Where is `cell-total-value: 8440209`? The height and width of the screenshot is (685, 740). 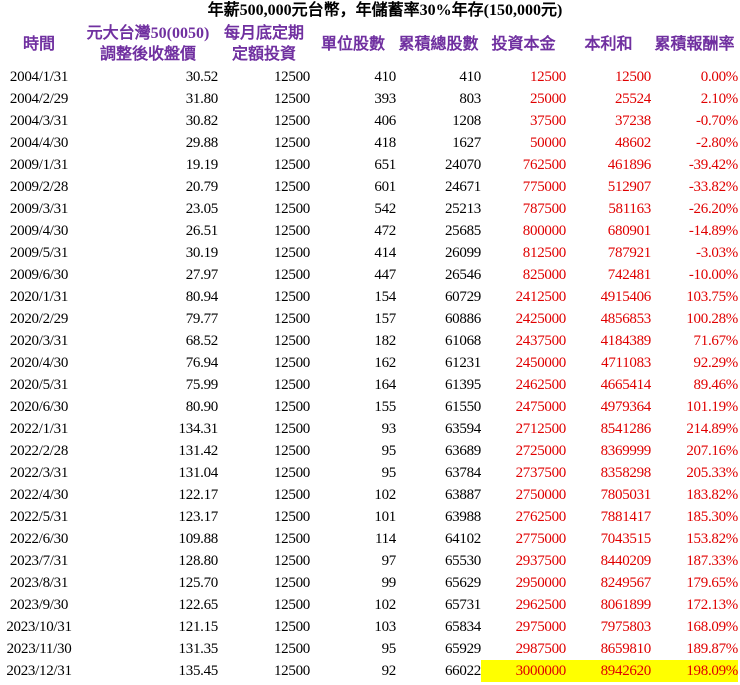 cell-total-value: 8440209 is located at coordinates (626, 560).